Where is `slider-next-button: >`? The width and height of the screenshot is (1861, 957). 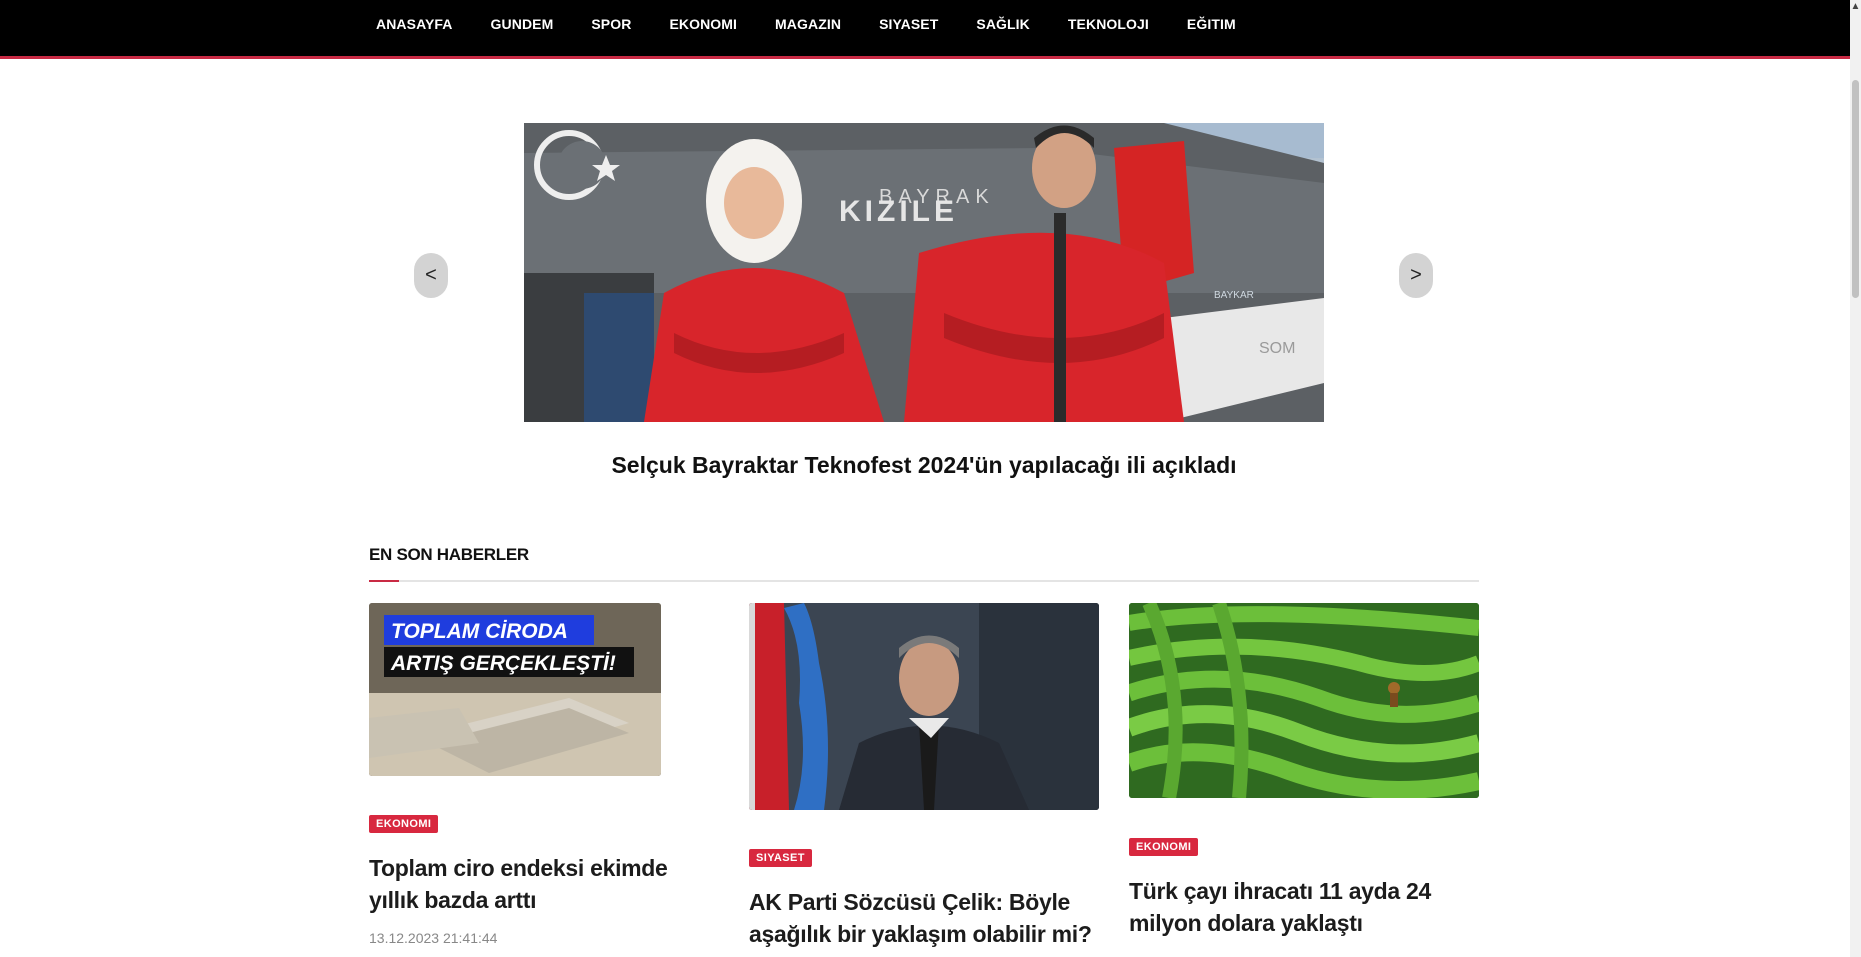 slider-next-button: > is located at coordinates (1416, 275).